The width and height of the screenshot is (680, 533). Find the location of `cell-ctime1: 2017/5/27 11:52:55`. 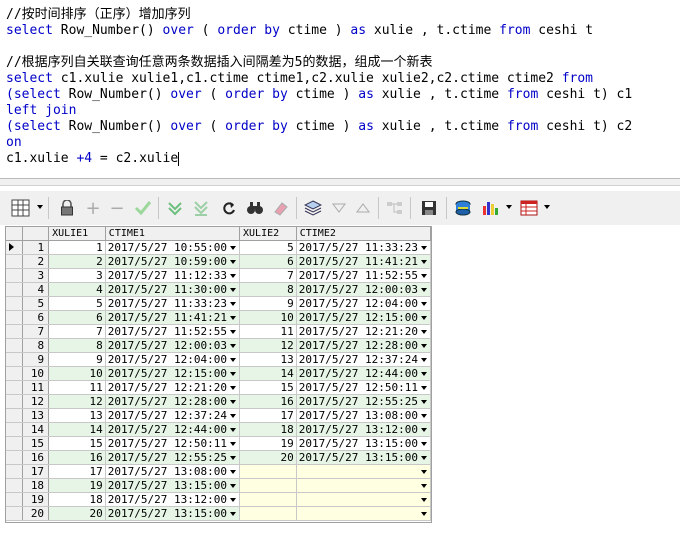

cell-ctime1: 2017/5/27 11:52:55 is located at coordinates (173, 331).